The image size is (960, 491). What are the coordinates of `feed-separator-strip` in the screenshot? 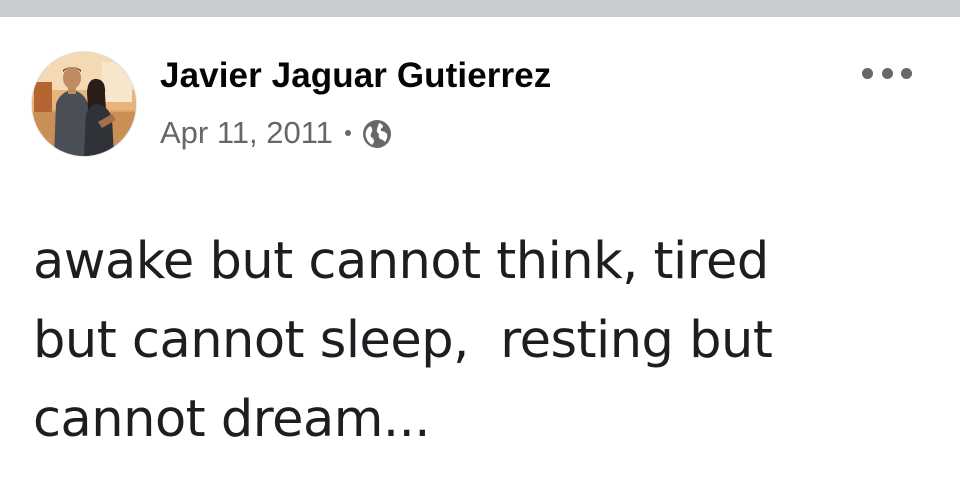 It's located at (480, 8).